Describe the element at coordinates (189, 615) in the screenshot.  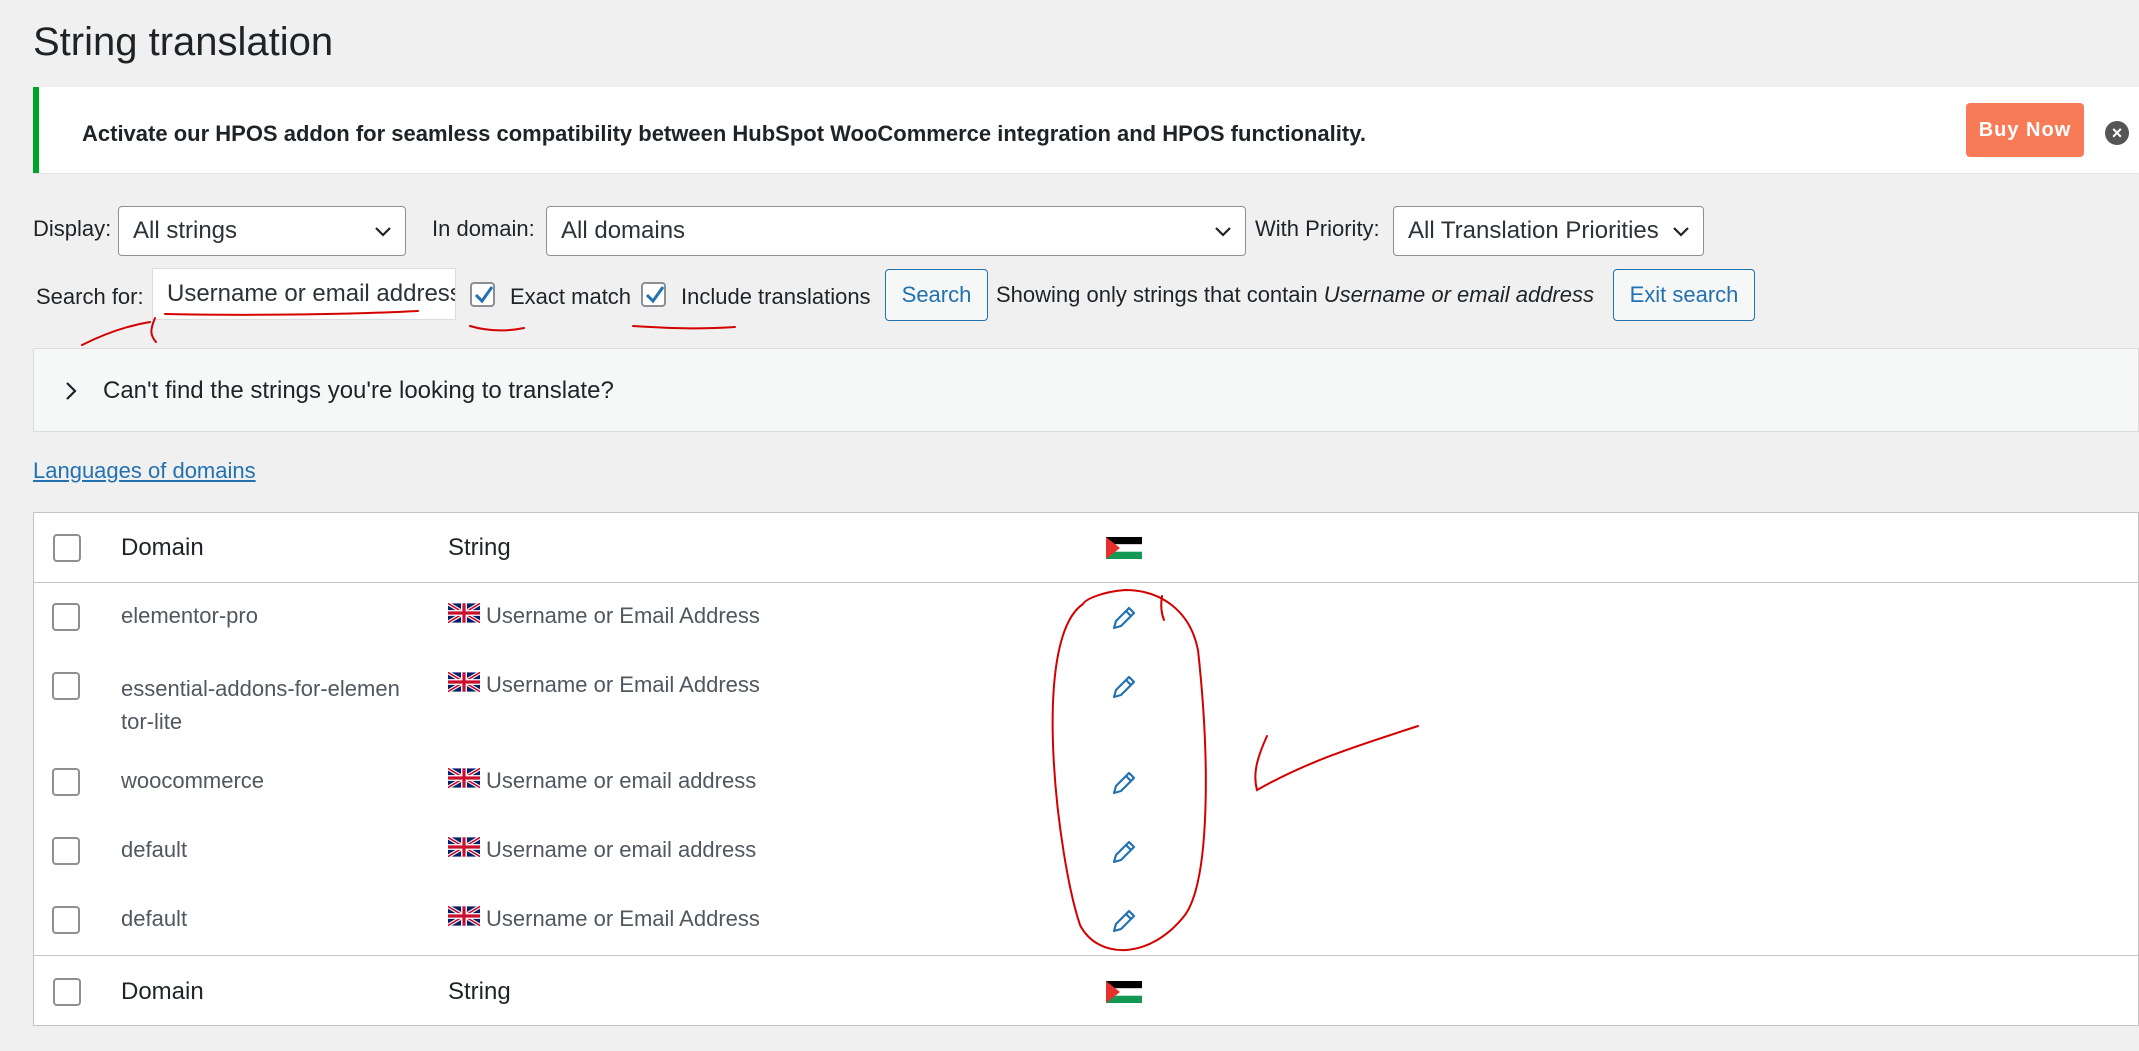
I see `row-domain: elementor-pro` at that location.